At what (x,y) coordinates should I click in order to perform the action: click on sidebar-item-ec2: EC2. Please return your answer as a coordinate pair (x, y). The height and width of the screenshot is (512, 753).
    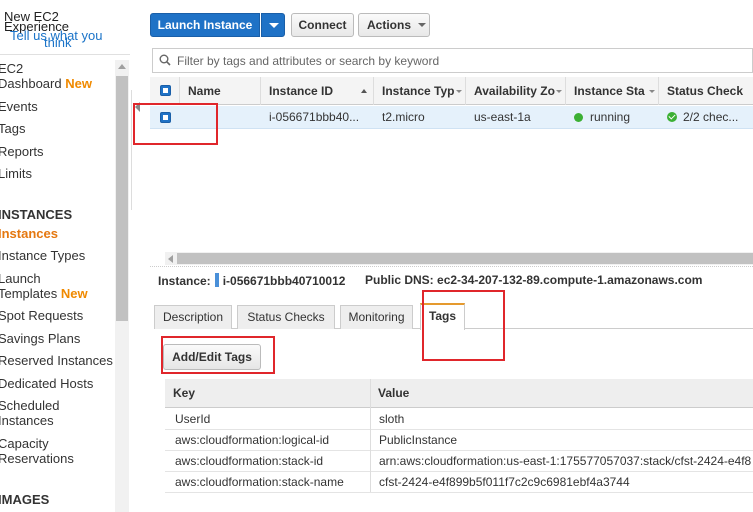
    Looking at the image, I should click on (11, 68).